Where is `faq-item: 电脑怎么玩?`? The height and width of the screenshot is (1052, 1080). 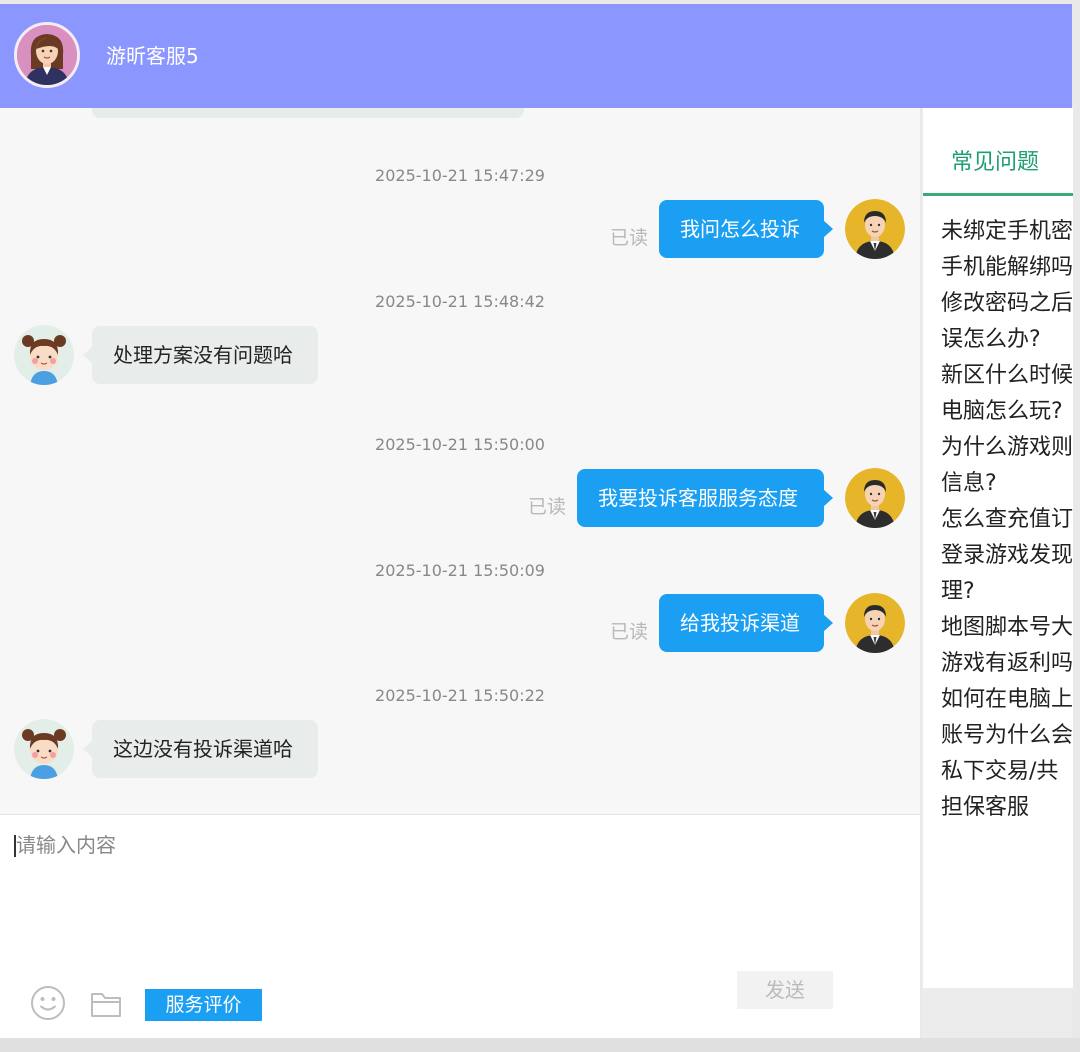
faq-item: 电脑怎么玩? is located at coordinates (1007, 412).